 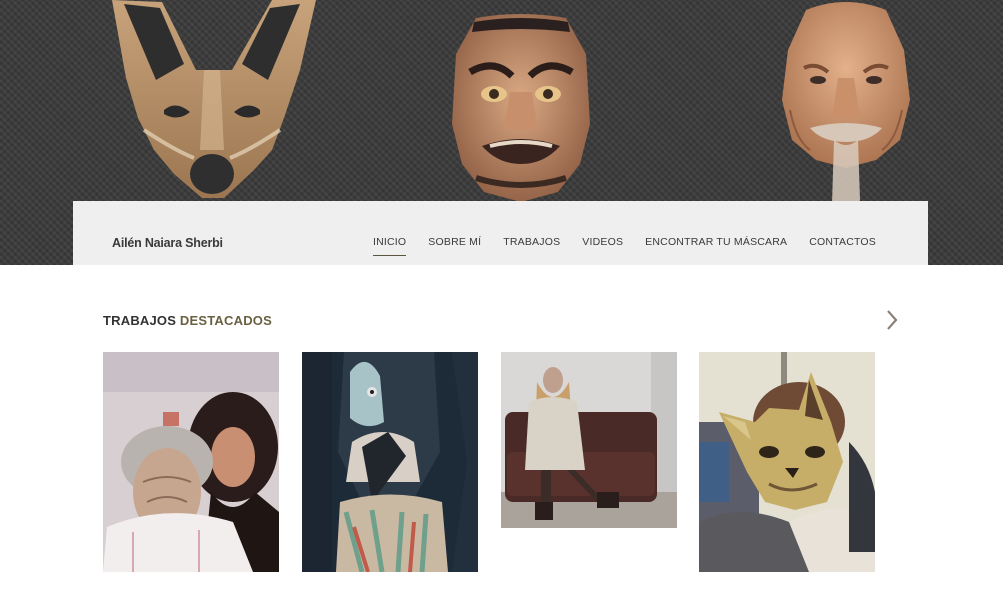 What do you see at coordinates (167, 243) in the screenshot?
I see `site-brand: Ailén Naiara Sherbi` at bounding box center [167, 243].